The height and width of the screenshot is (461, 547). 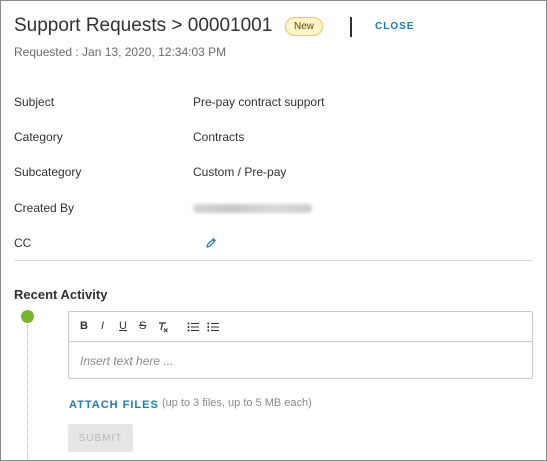 What do you see at coordinates (240, 172) in the screenshot?
I see `subcategory-value: Custom / Pre-pay` at bounding box center [240, 172].